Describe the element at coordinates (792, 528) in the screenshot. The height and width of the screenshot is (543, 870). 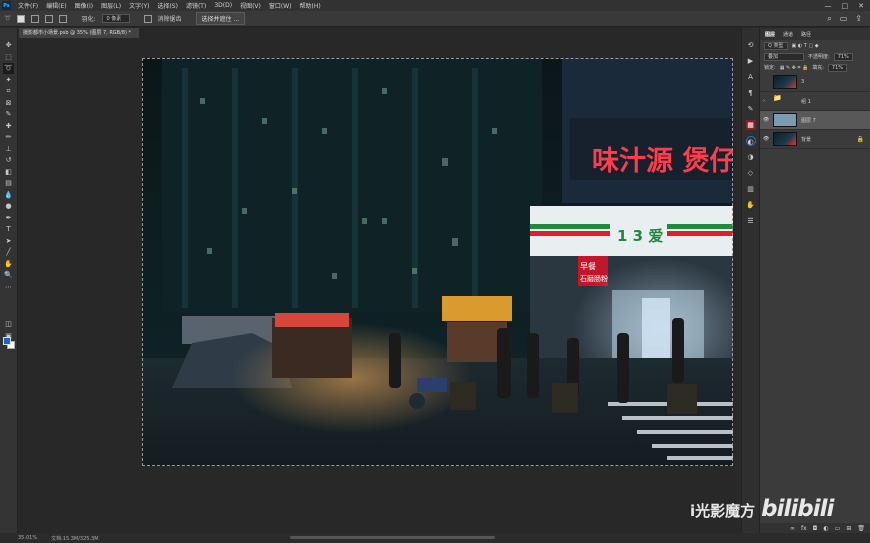
I see `link-icon: ∞` at that location.